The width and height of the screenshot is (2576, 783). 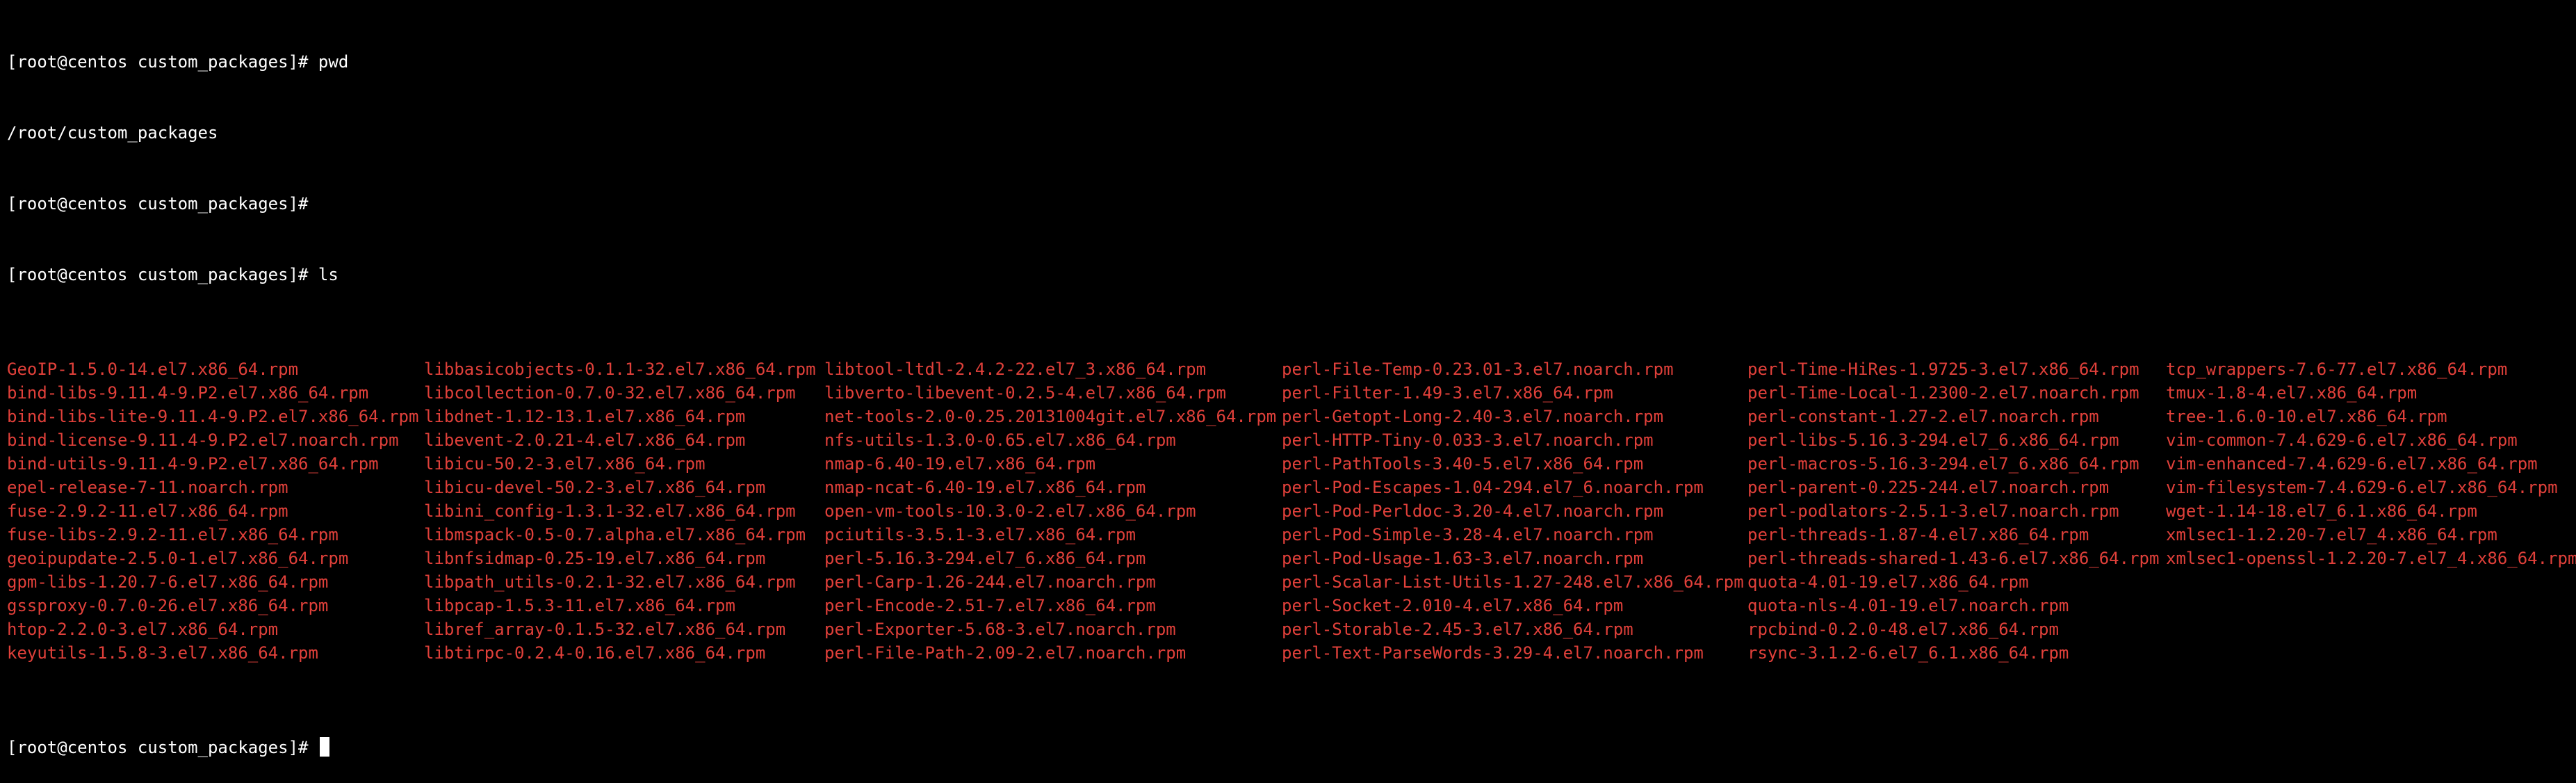 I want to click on empty-command-line: [root@centos custom_packages]#, so click(x=158, y=203).